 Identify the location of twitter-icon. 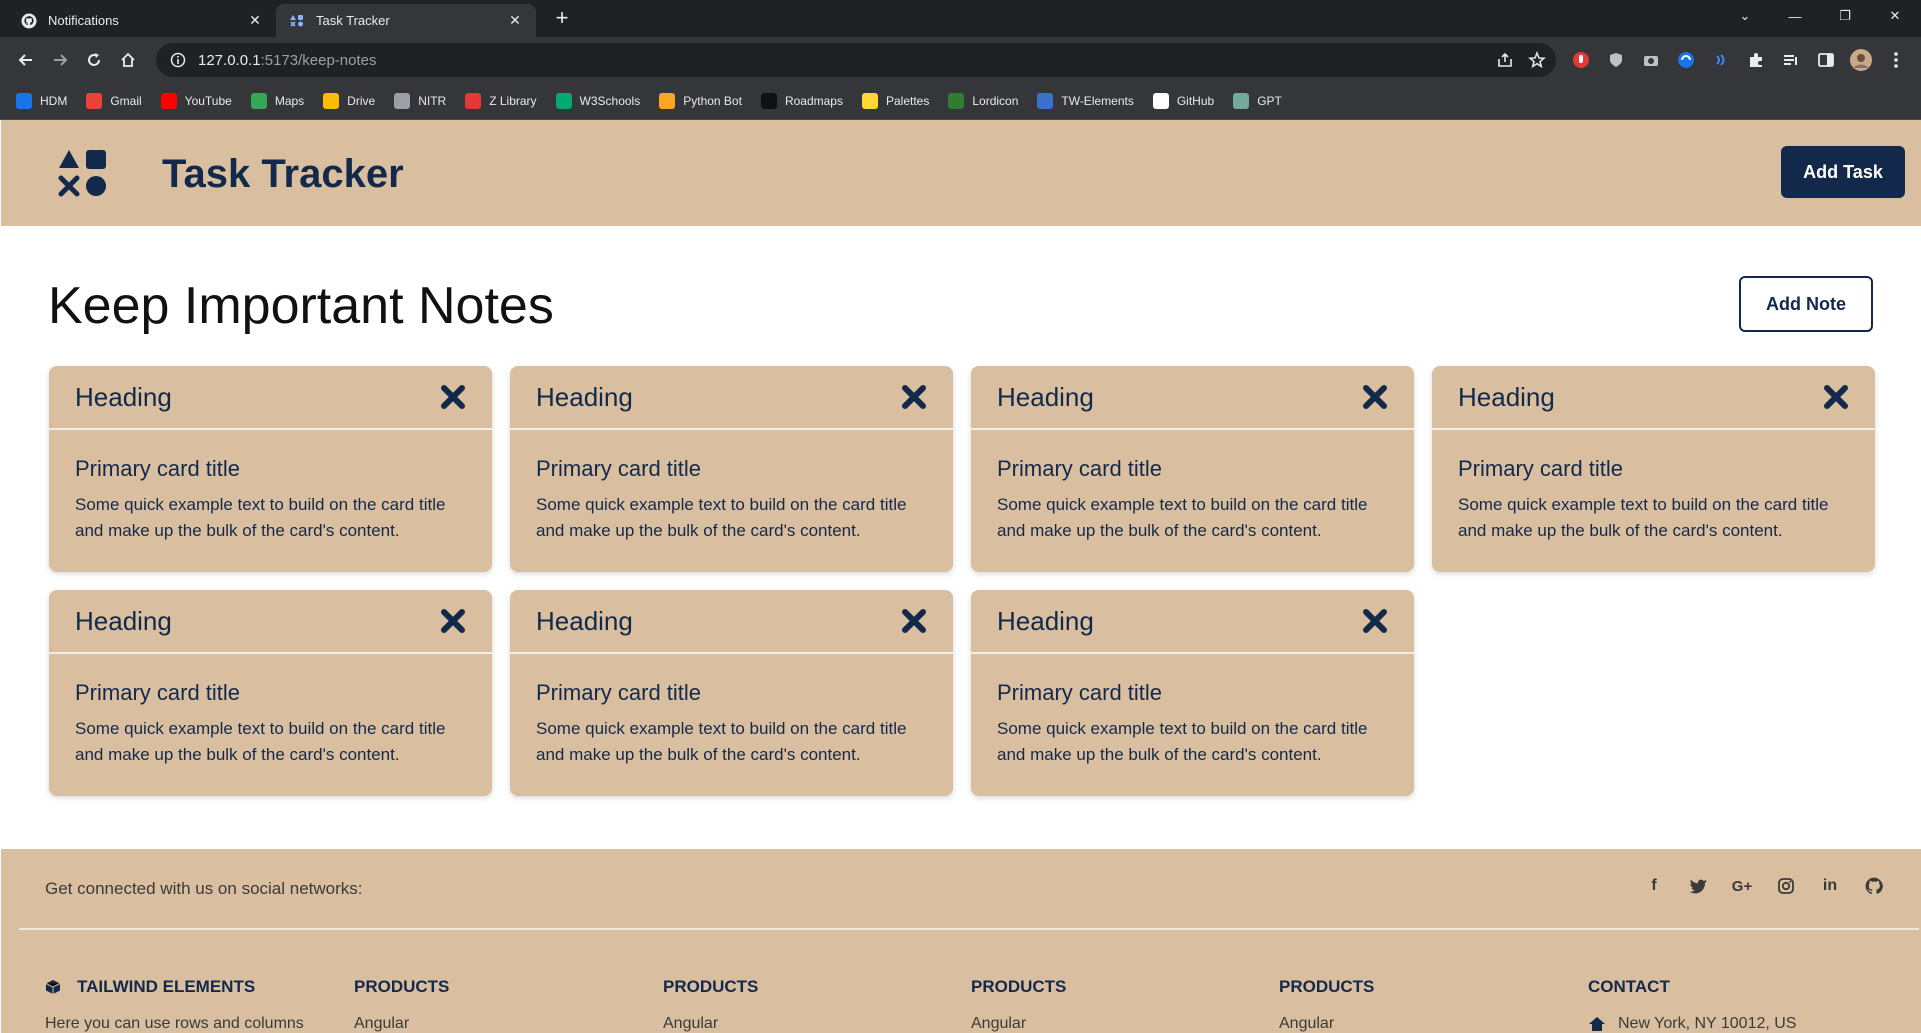
(1698, 886).